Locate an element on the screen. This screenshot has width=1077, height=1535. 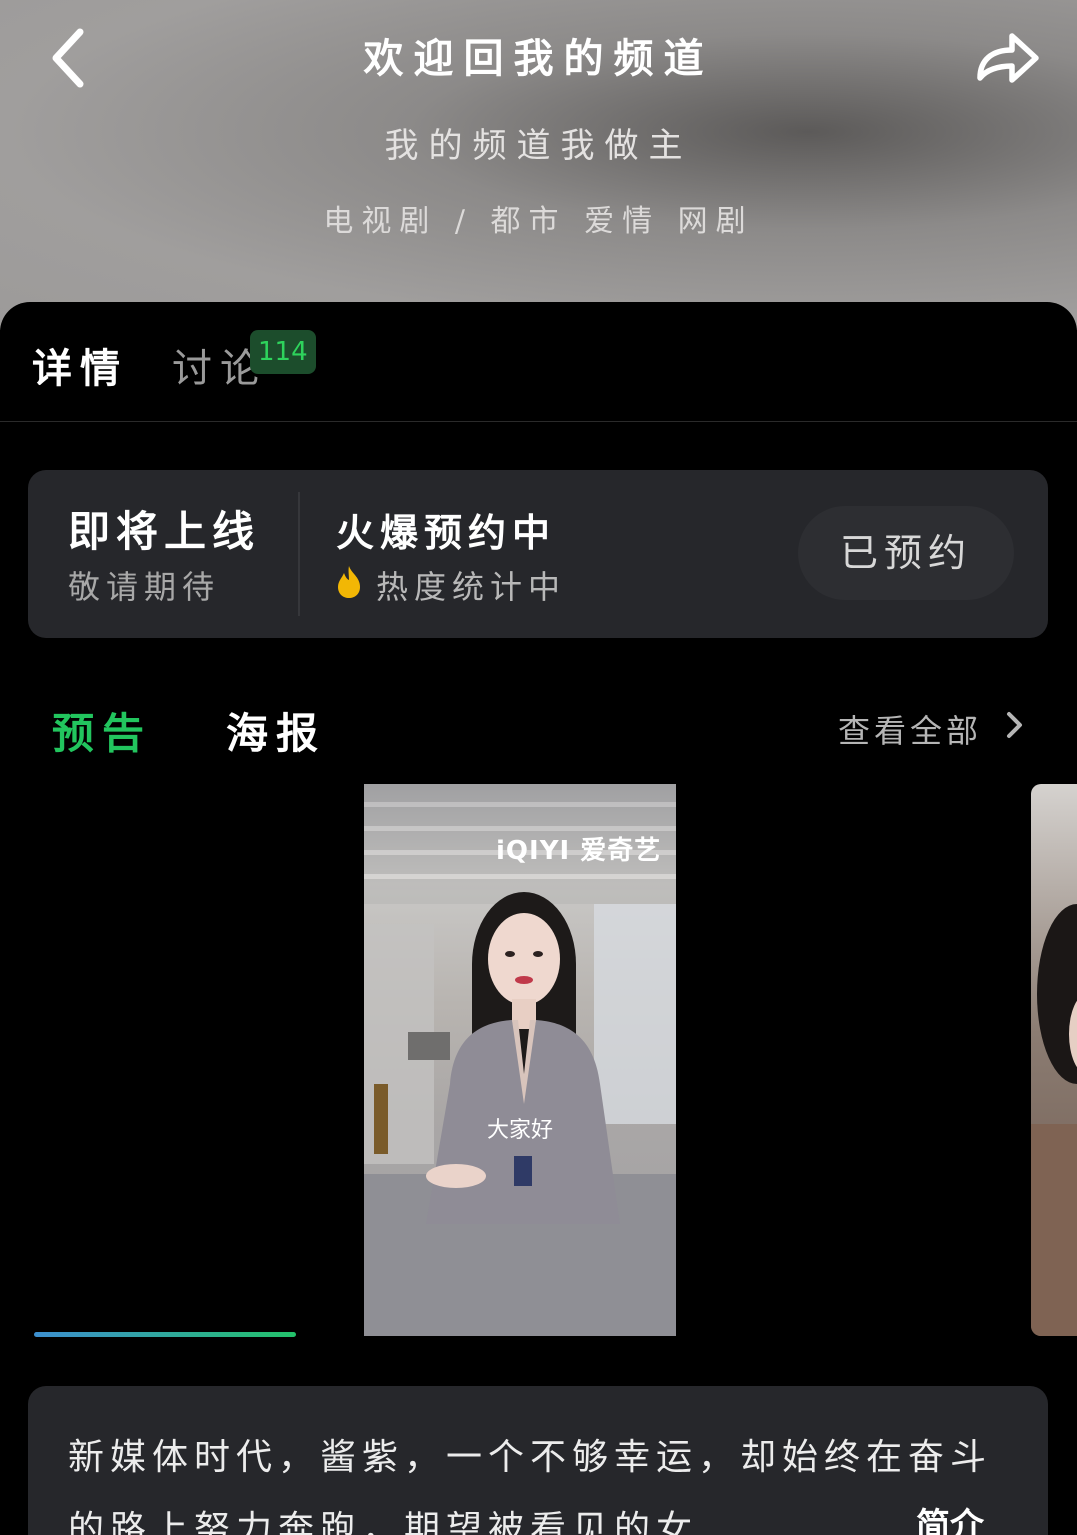
tab-trailer: 预告 is located at coordinates (102, 730).